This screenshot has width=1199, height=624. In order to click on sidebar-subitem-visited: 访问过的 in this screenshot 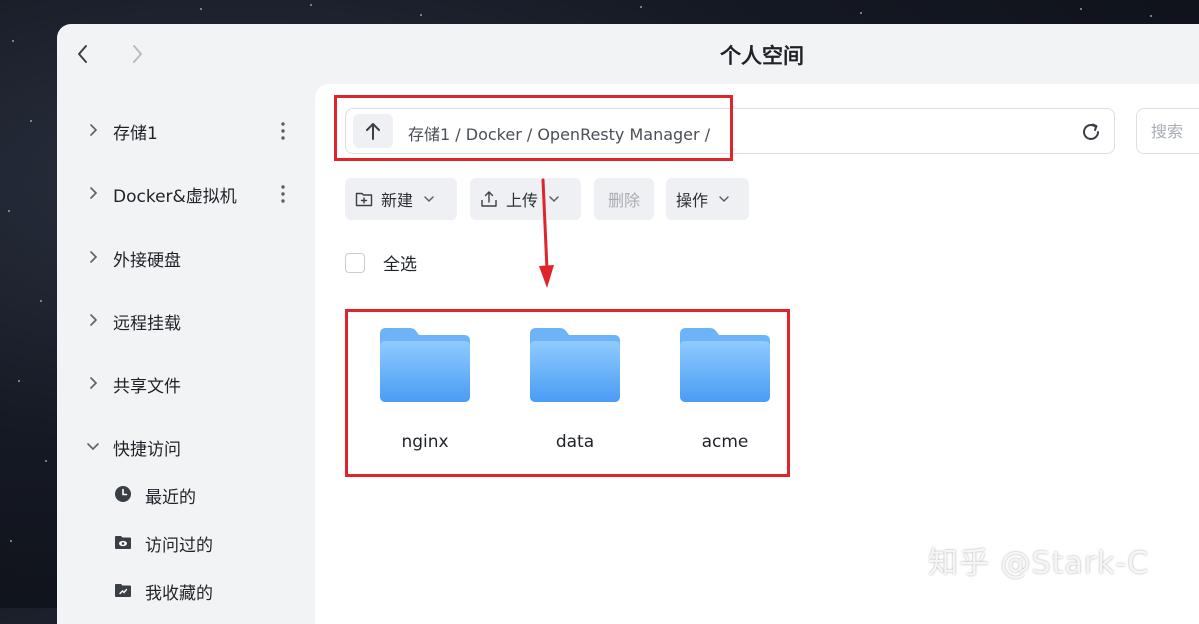, I will do `click(186, 543)`.